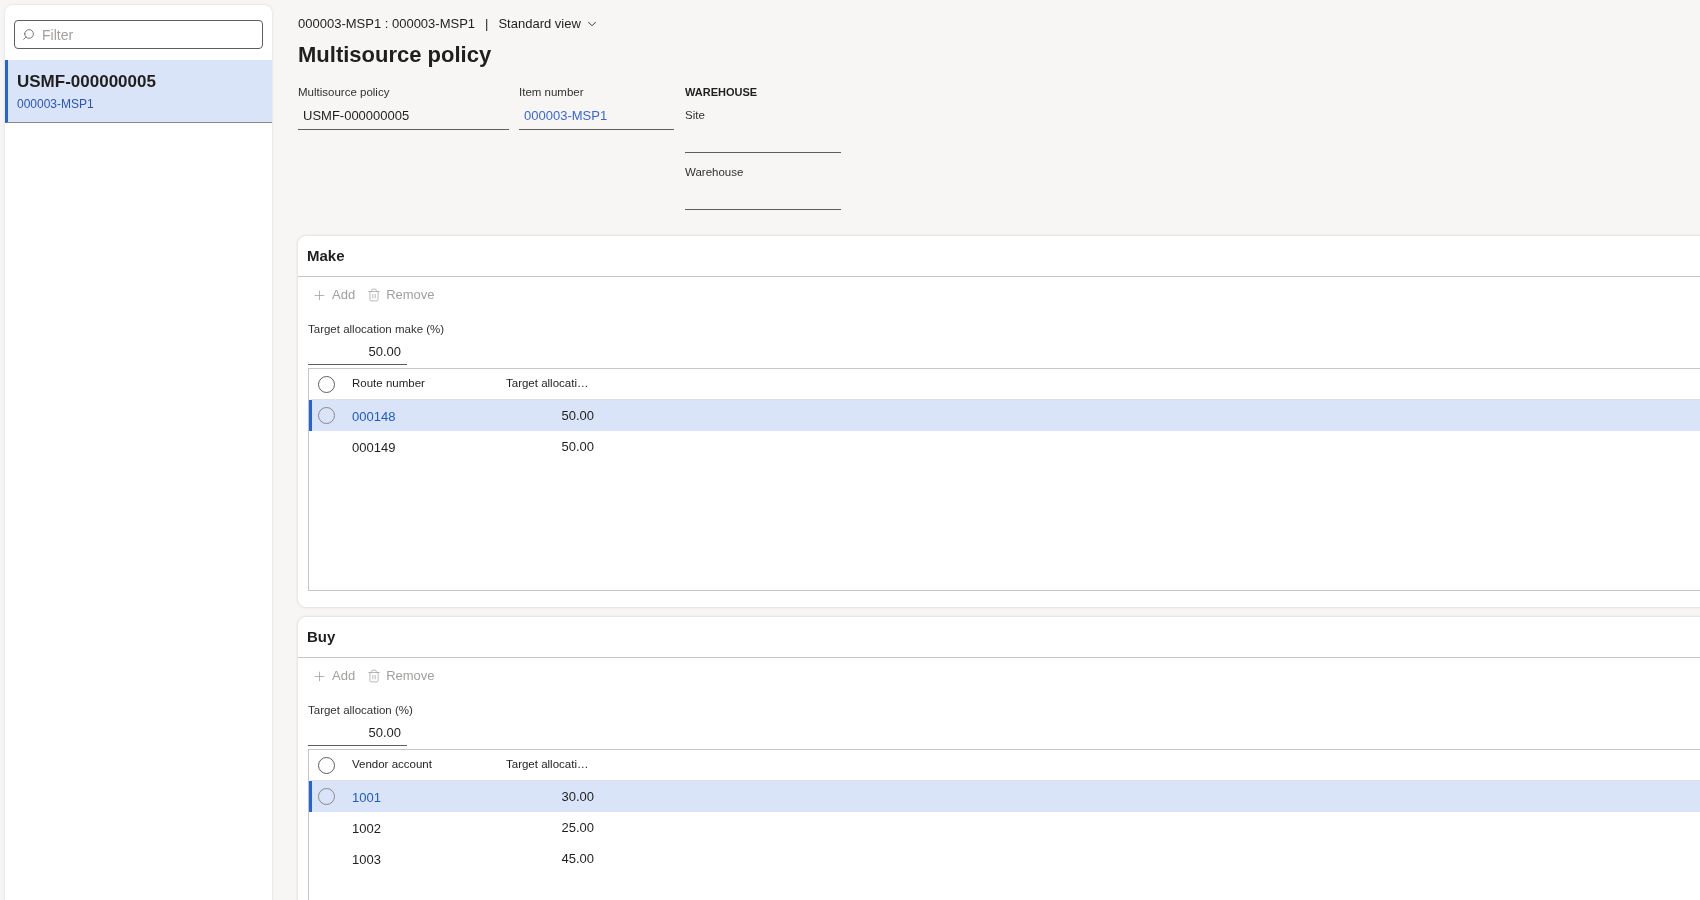  What do you see at coordinates (552, 92) in the screenshot?
I see `field-label: Item number` at bounding box center [552, 92].